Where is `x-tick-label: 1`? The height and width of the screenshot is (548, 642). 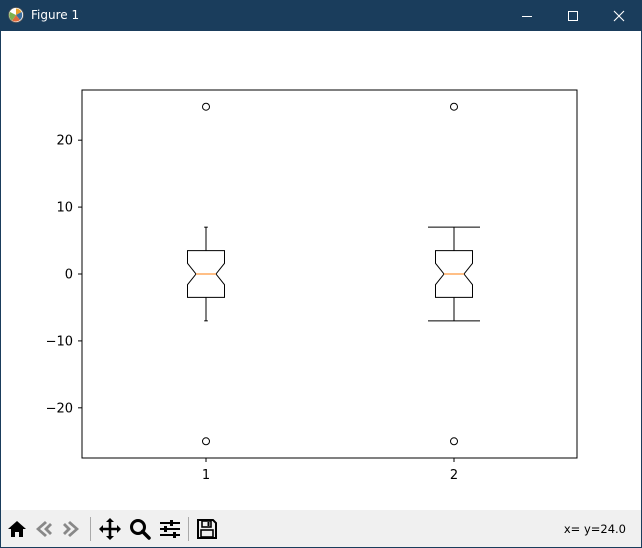
x-tick-label: 1 is located at coordinates (206, 475).